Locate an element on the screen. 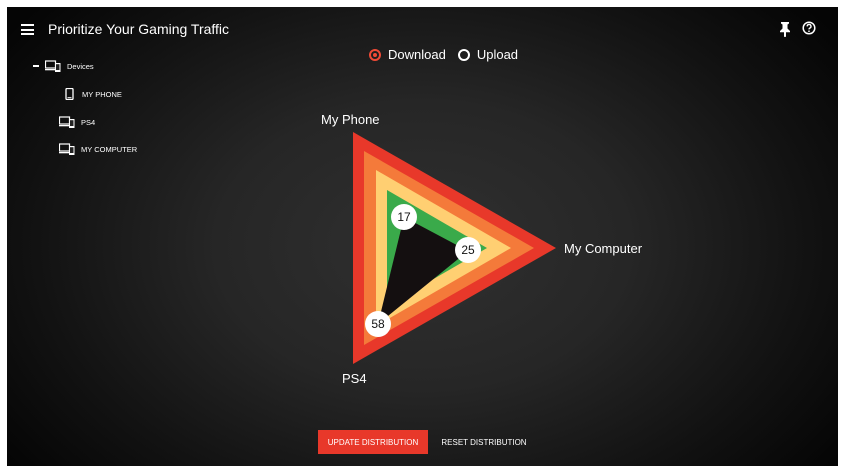  update-distribution-button: UPDATE DISTRIBUTION is located at coordinates (373, 442).